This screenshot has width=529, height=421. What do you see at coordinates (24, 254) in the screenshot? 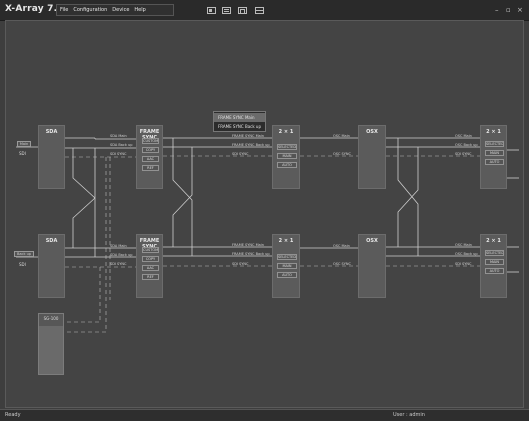
I see `input-backup-box: Back up` at bounding box center [24, 254].